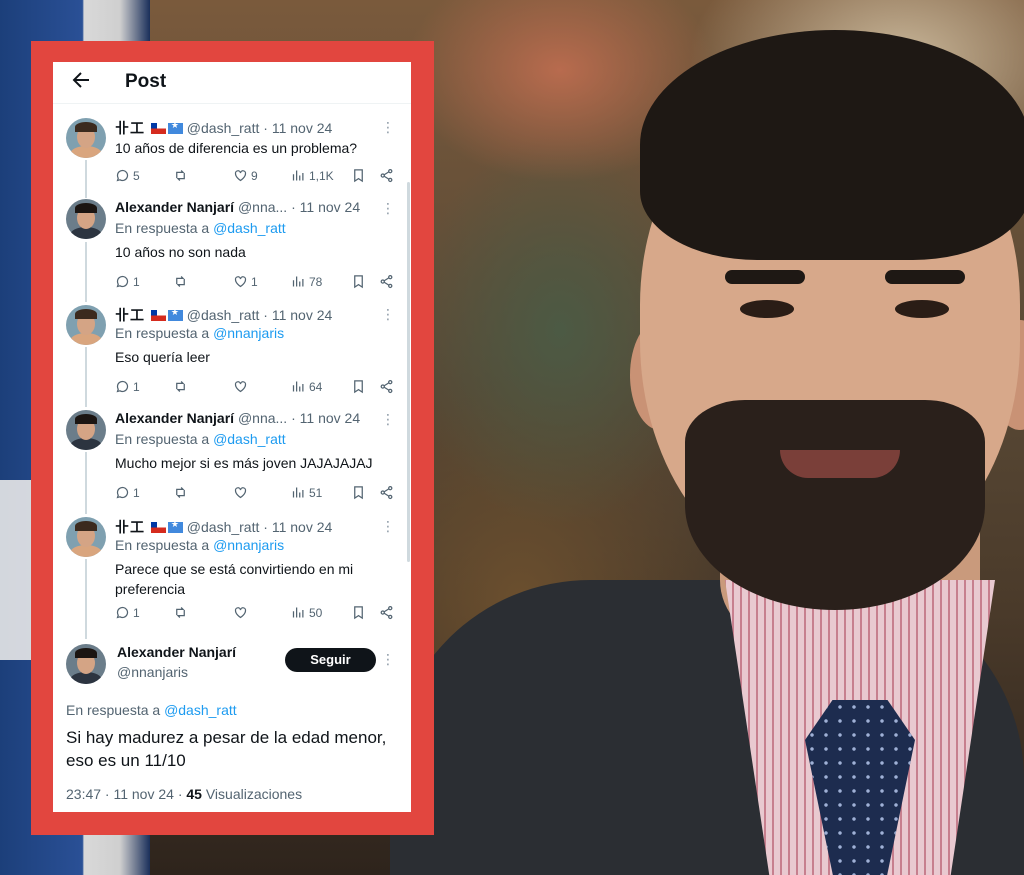 This screenshot has height=875, width=1024. Describe the element at coordinates (306, 492) in the screenshot. I see `views-button: 51` at that location.